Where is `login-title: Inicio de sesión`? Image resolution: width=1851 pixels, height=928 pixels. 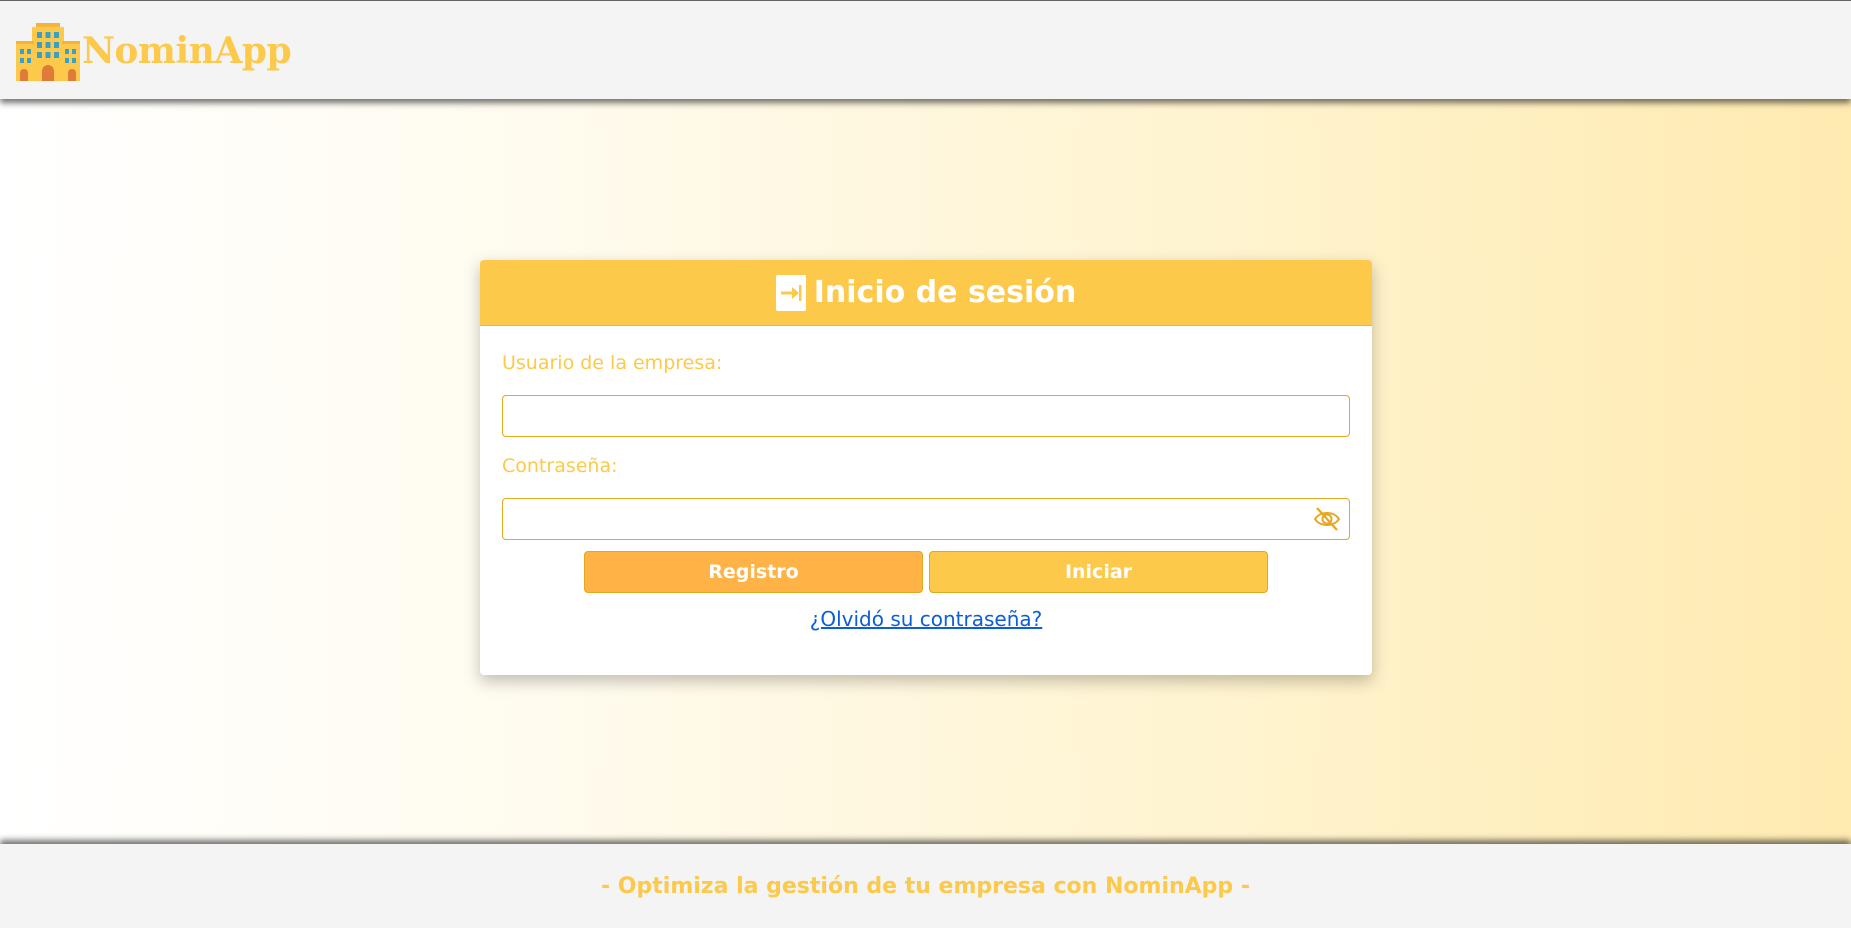
login-title: Inicio de sesión is located at coordinates (945, 292).